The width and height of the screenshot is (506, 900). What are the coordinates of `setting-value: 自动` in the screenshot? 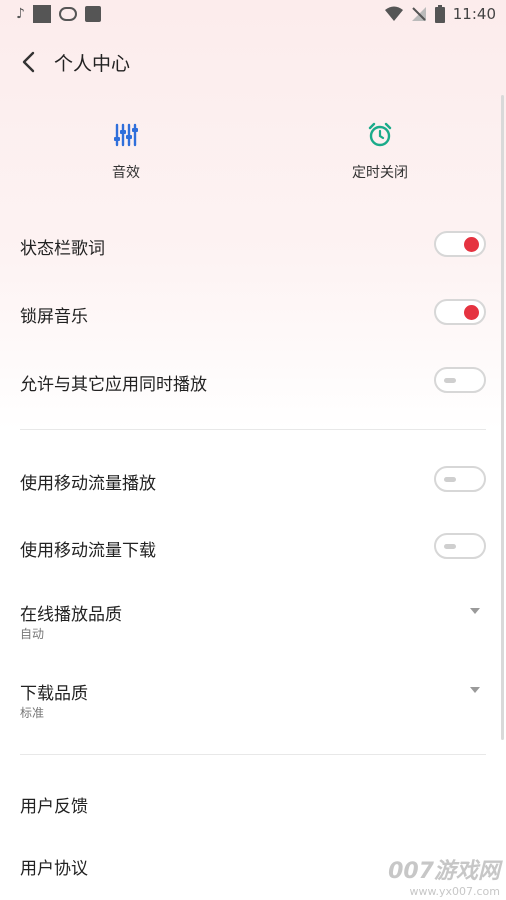 It's located at (32, 634).